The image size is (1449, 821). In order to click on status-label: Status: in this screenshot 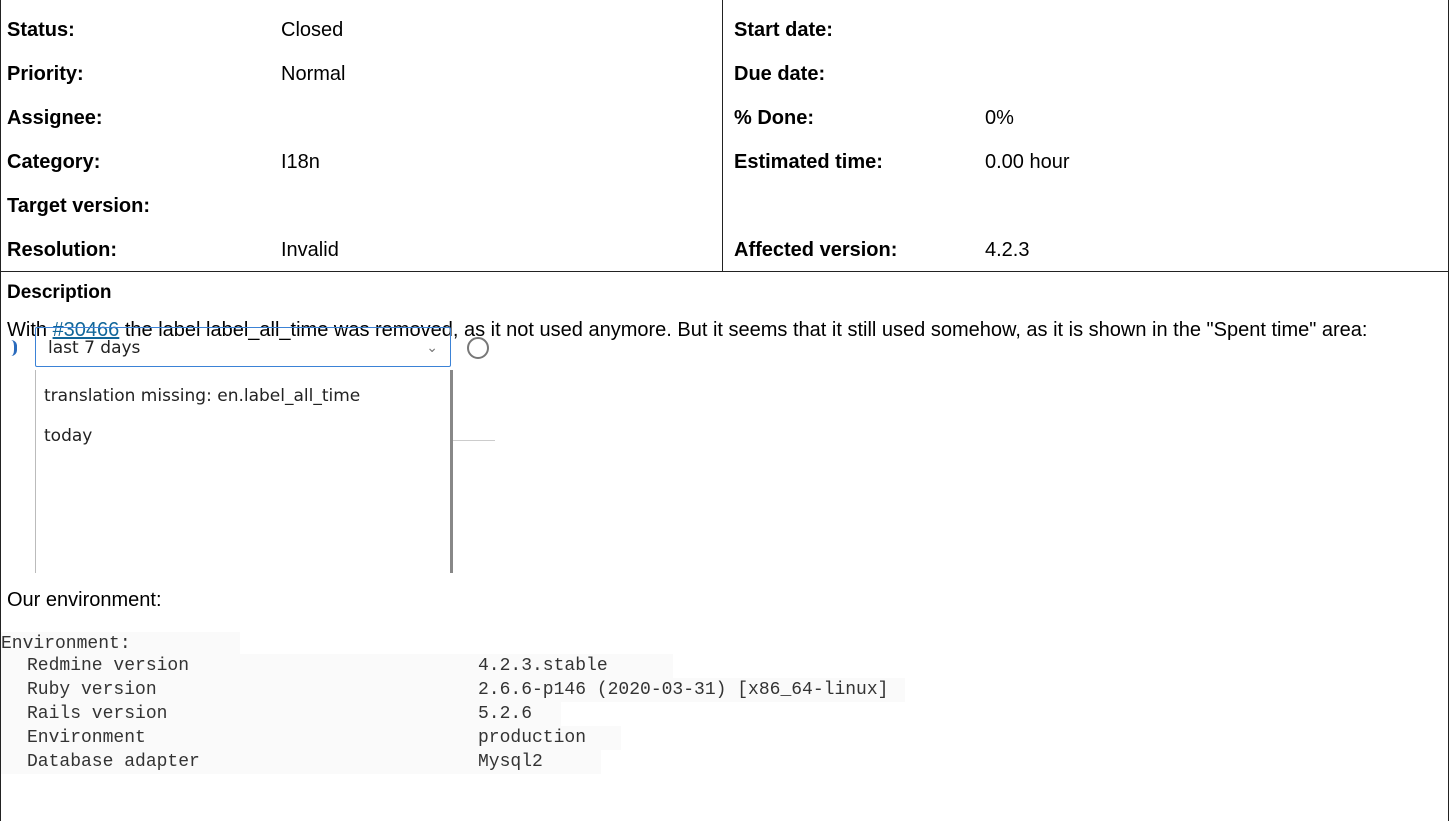, I will do `click(41, 30)`.